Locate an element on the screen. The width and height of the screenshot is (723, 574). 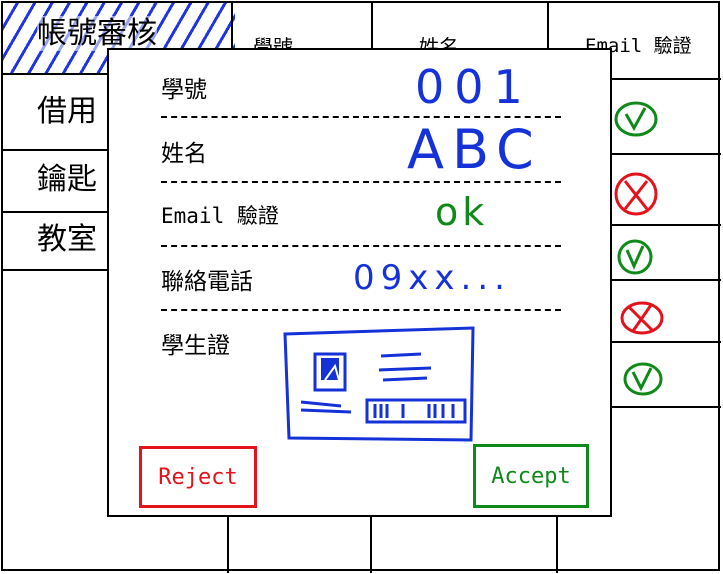
field-label-student-id: 學號 is located at coordinates (184, 90).